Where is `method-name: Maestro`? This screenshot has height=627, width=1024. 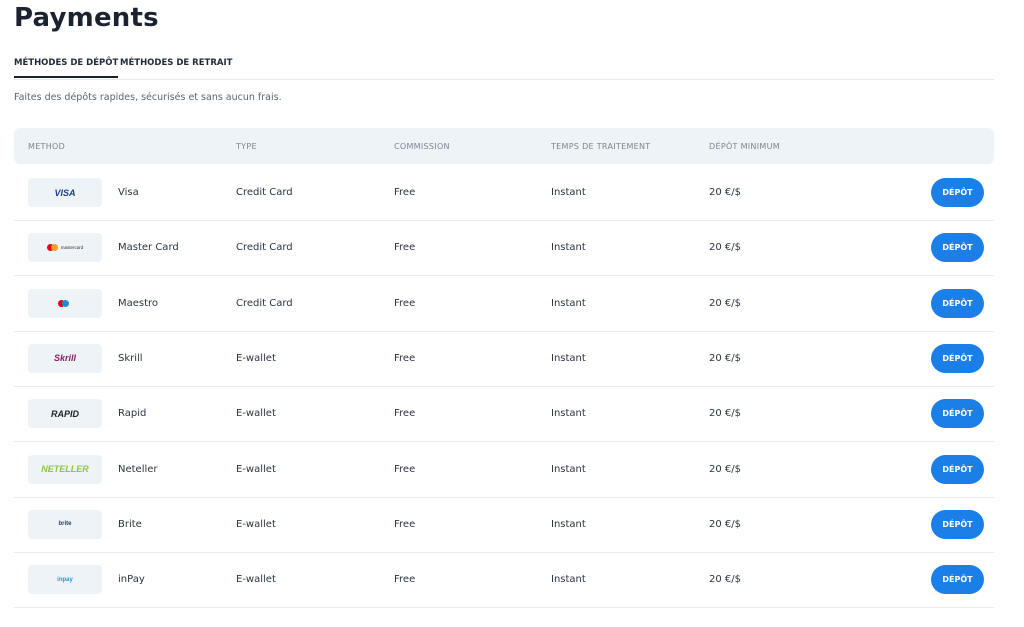
method-name: Maestro is located at coordinates (138, 303).